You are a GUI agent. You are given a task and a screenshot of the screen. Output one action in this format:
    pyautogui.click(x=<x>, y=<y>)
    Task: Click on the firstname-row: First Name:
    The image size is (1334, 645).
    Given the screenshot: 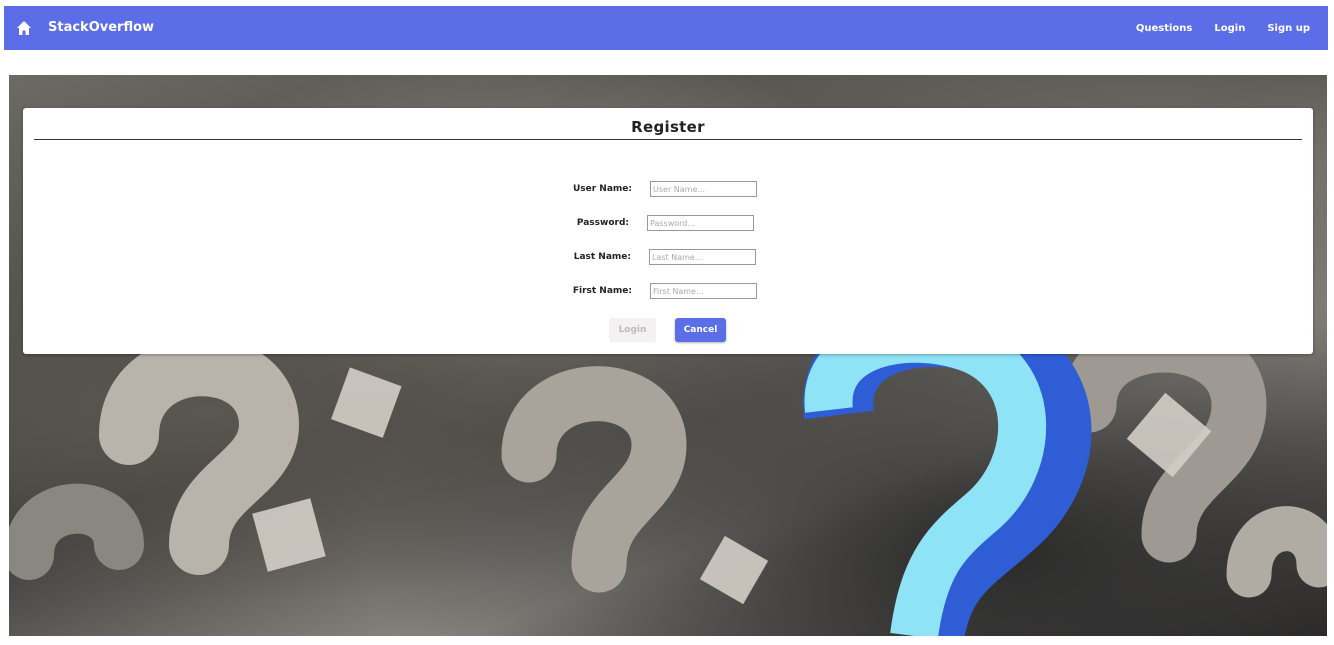 What is the action you would take?
    pyautogui.click(x=664, y=291)
    